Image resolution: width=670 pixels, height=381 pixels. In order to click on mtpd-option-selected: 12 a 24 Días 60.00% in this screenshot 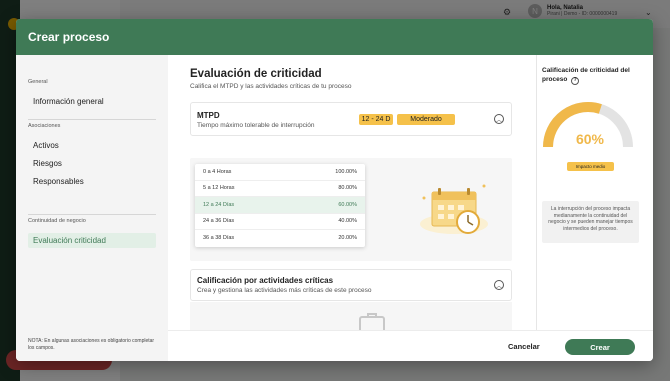, I will do `click(280, 205)`.